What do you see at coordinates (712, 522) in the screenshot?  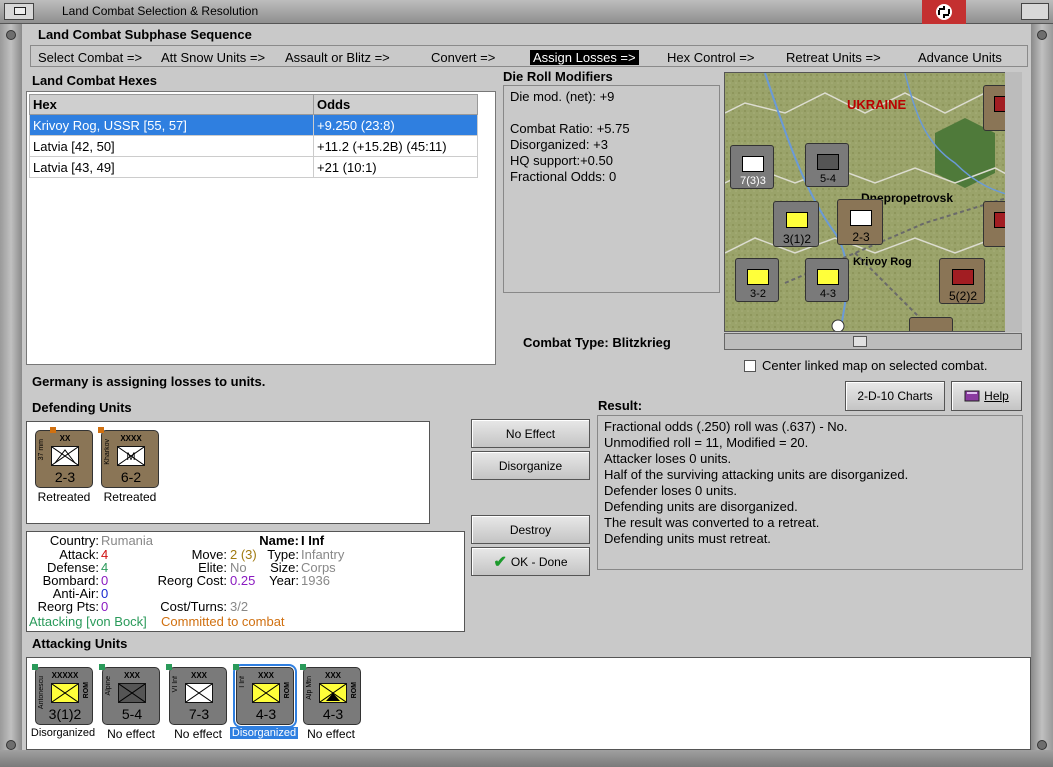 I see `result-line: The result was converted to a retreat.` at bounding box center [712, 522].